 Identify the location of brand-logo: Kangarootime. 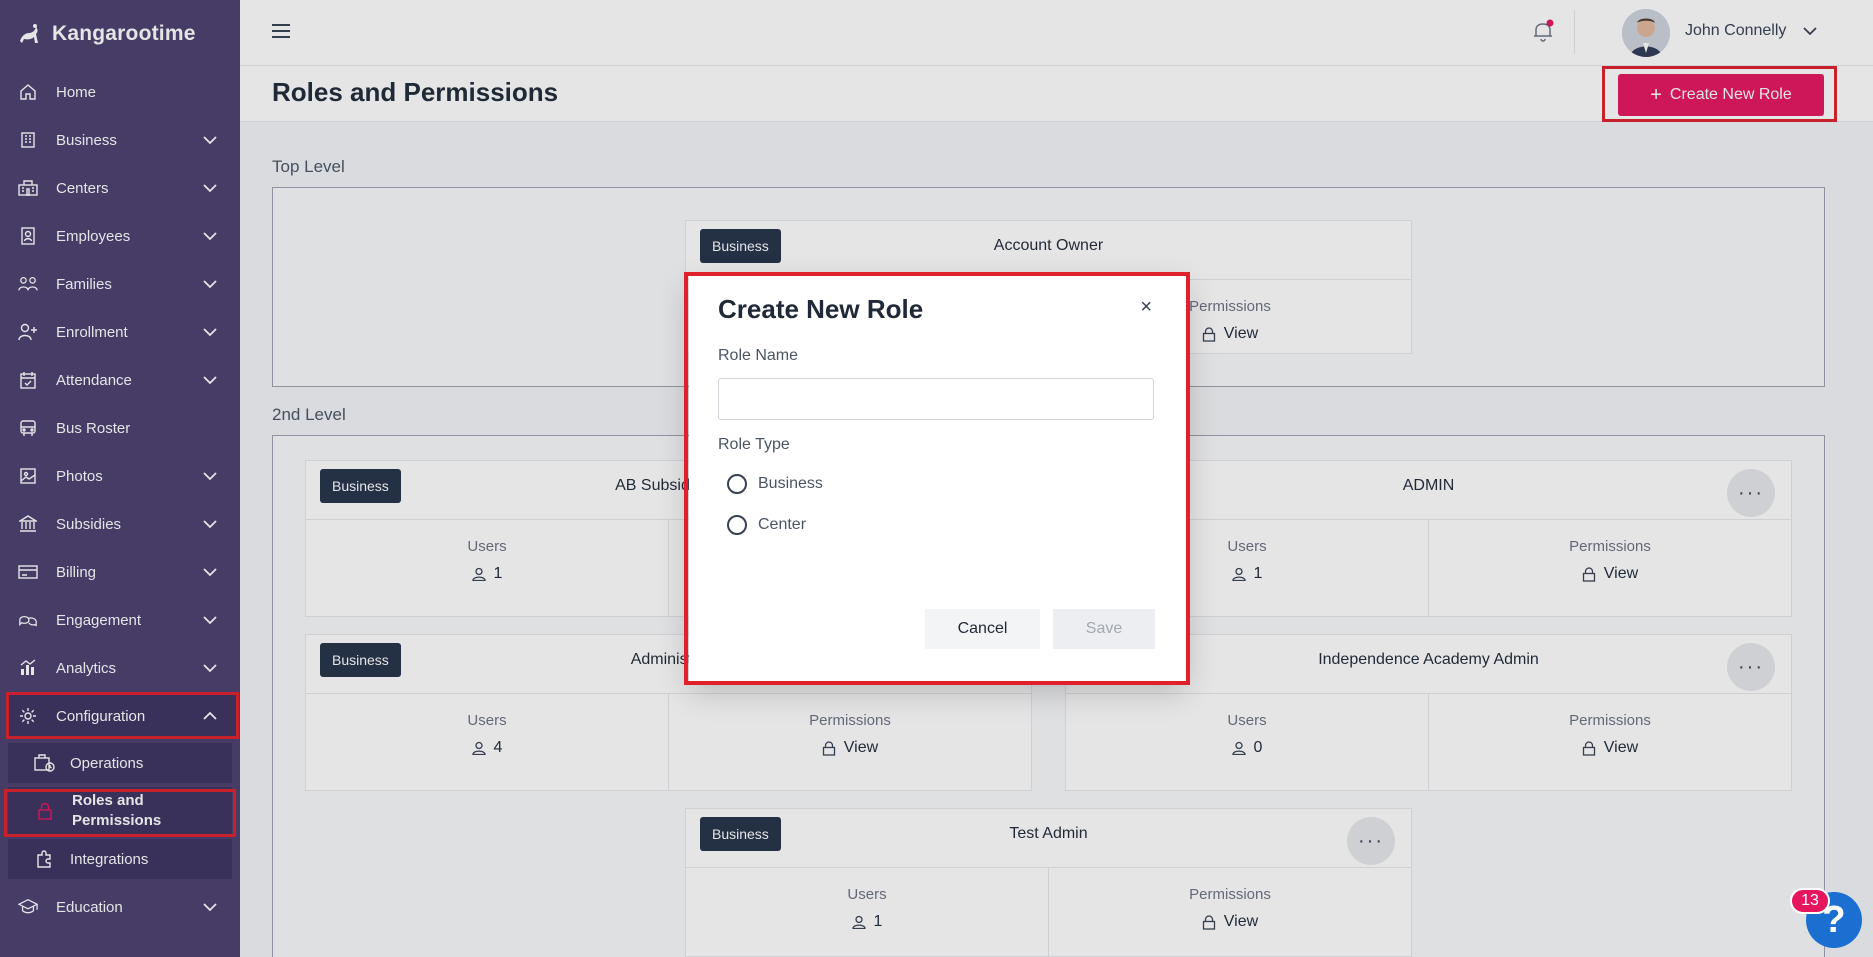
(120, 34).